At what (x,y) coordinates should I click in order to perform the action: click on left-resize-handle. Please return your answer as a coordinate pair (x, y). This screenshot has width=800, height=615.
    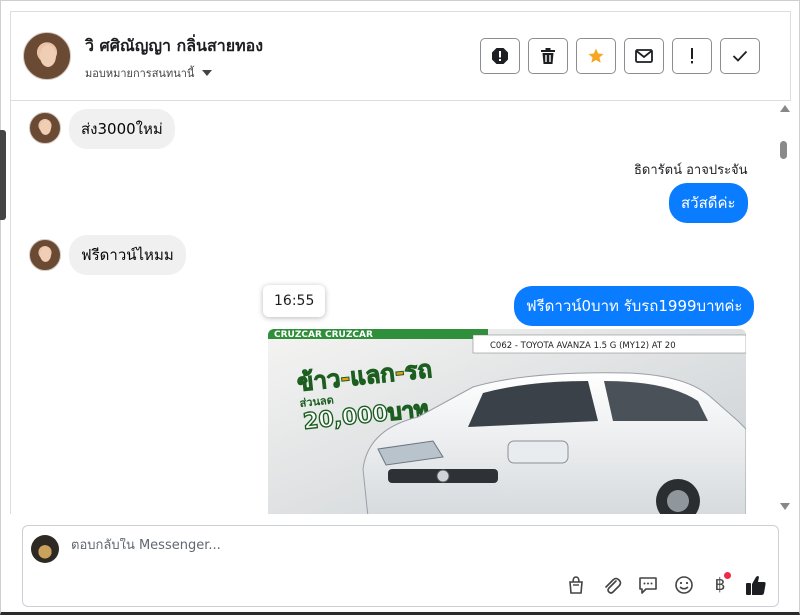
    Looking at the image, I should click on (3, 175).